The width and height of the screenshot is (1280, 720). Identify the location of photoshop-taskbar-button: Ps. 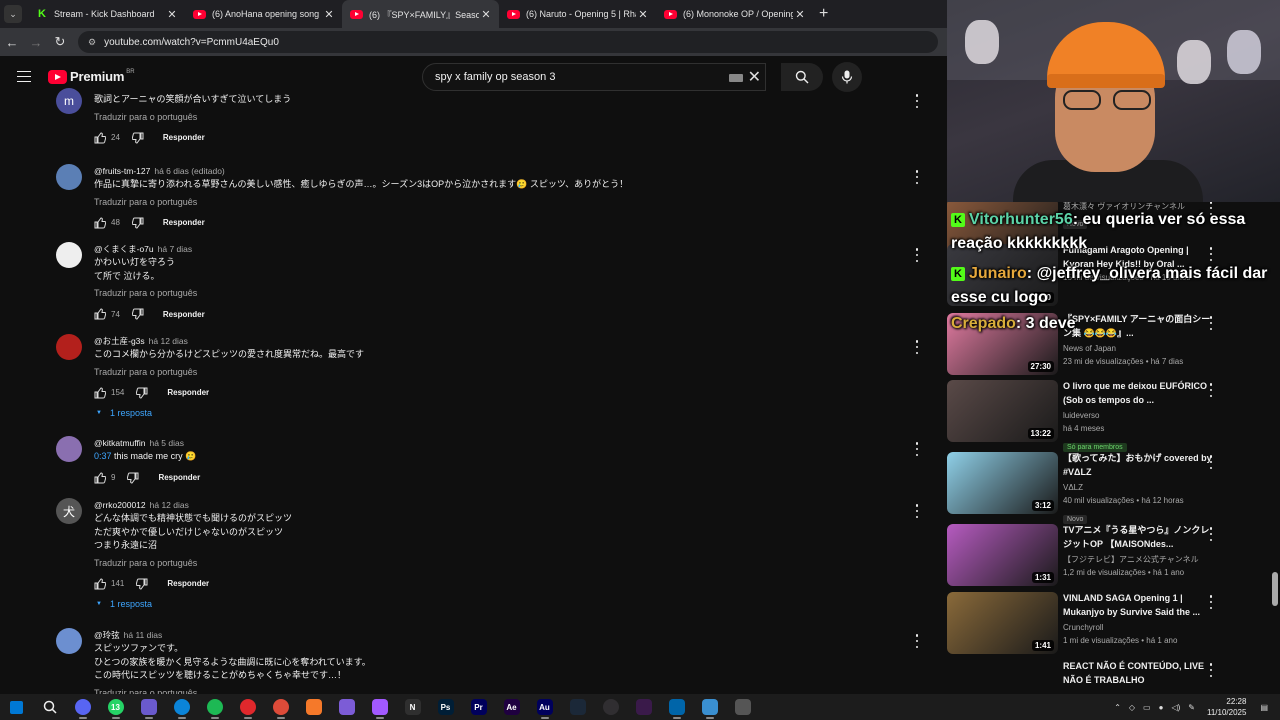
(445, 707).